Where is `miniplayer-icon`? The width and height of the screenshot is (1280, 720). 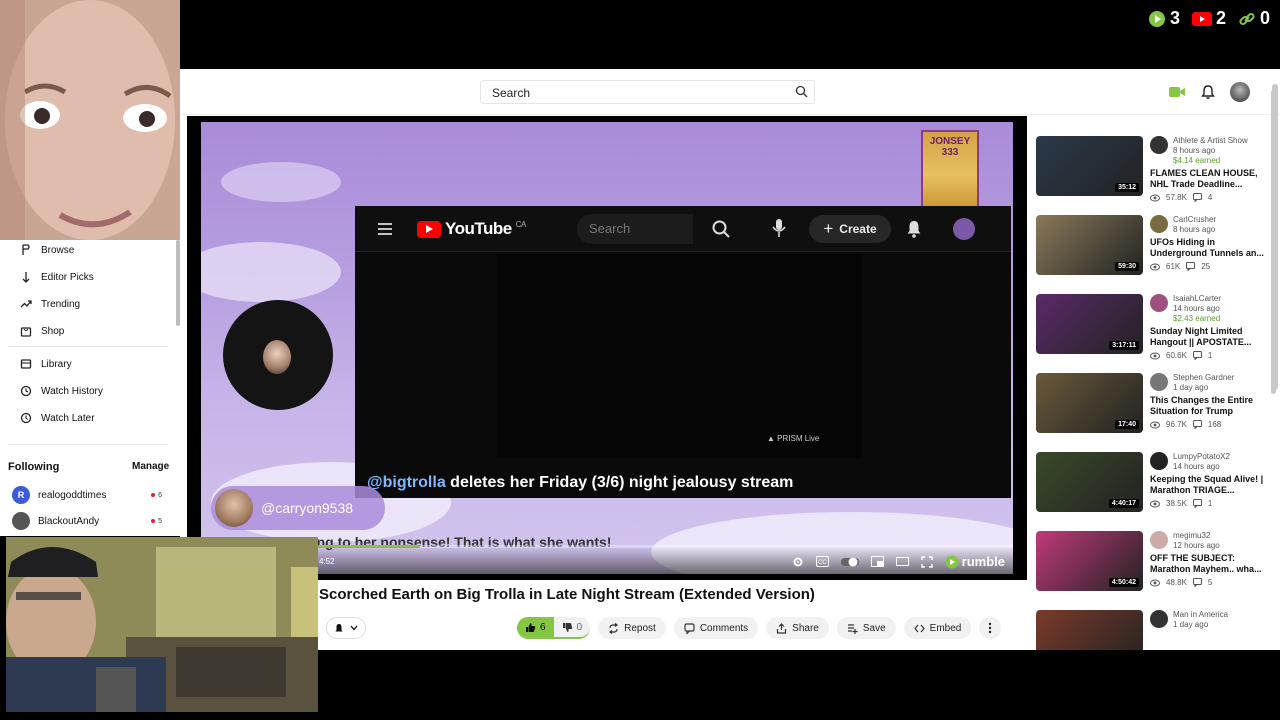
miniplayer-icon is located at coordinates (877, 561).